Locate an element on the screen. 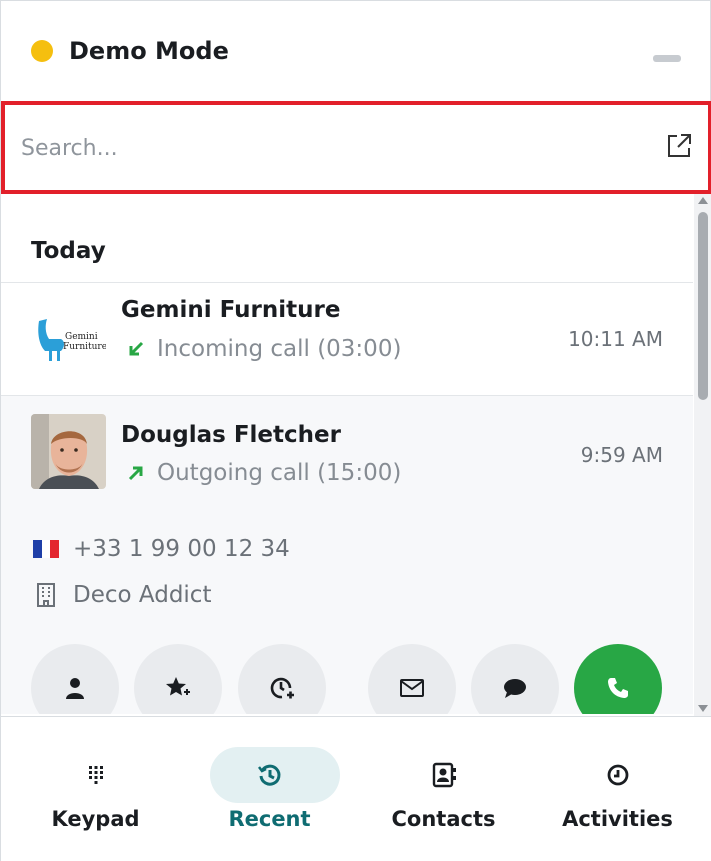  svg-text: Furniture is located at coordinates (84, 347).